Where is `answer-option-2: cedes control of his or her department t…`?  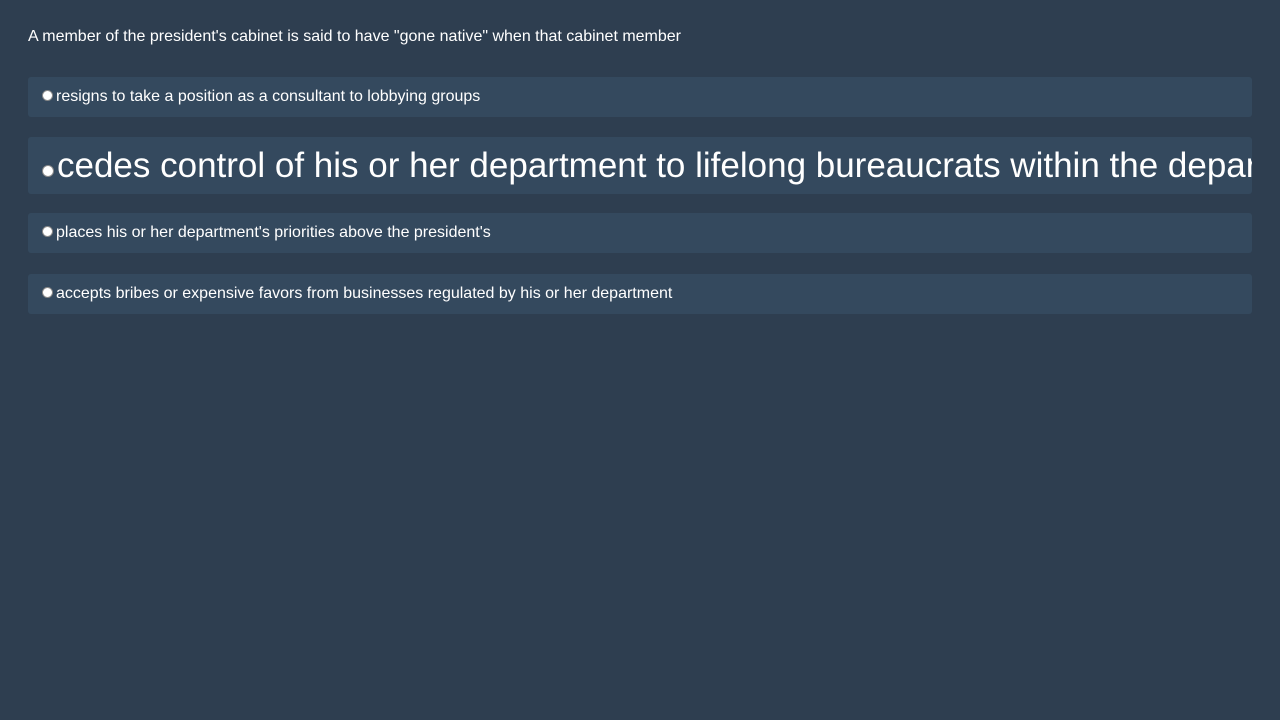 answer-option-2: cedes control of his or her department t… is located at coordinates (640, 165).